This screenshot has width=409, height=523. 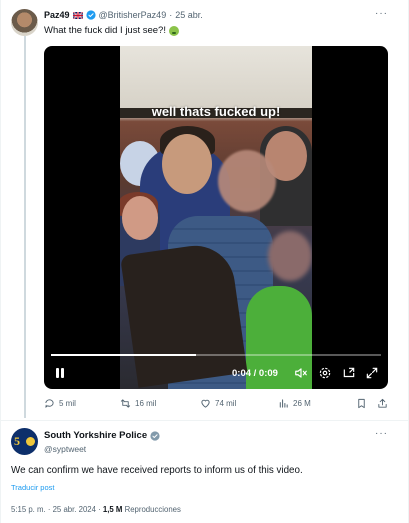 What do you see at coordinates (325, 373) in the screenshot?
I see `settings-gear-icon` at bounding box center [325, 373].